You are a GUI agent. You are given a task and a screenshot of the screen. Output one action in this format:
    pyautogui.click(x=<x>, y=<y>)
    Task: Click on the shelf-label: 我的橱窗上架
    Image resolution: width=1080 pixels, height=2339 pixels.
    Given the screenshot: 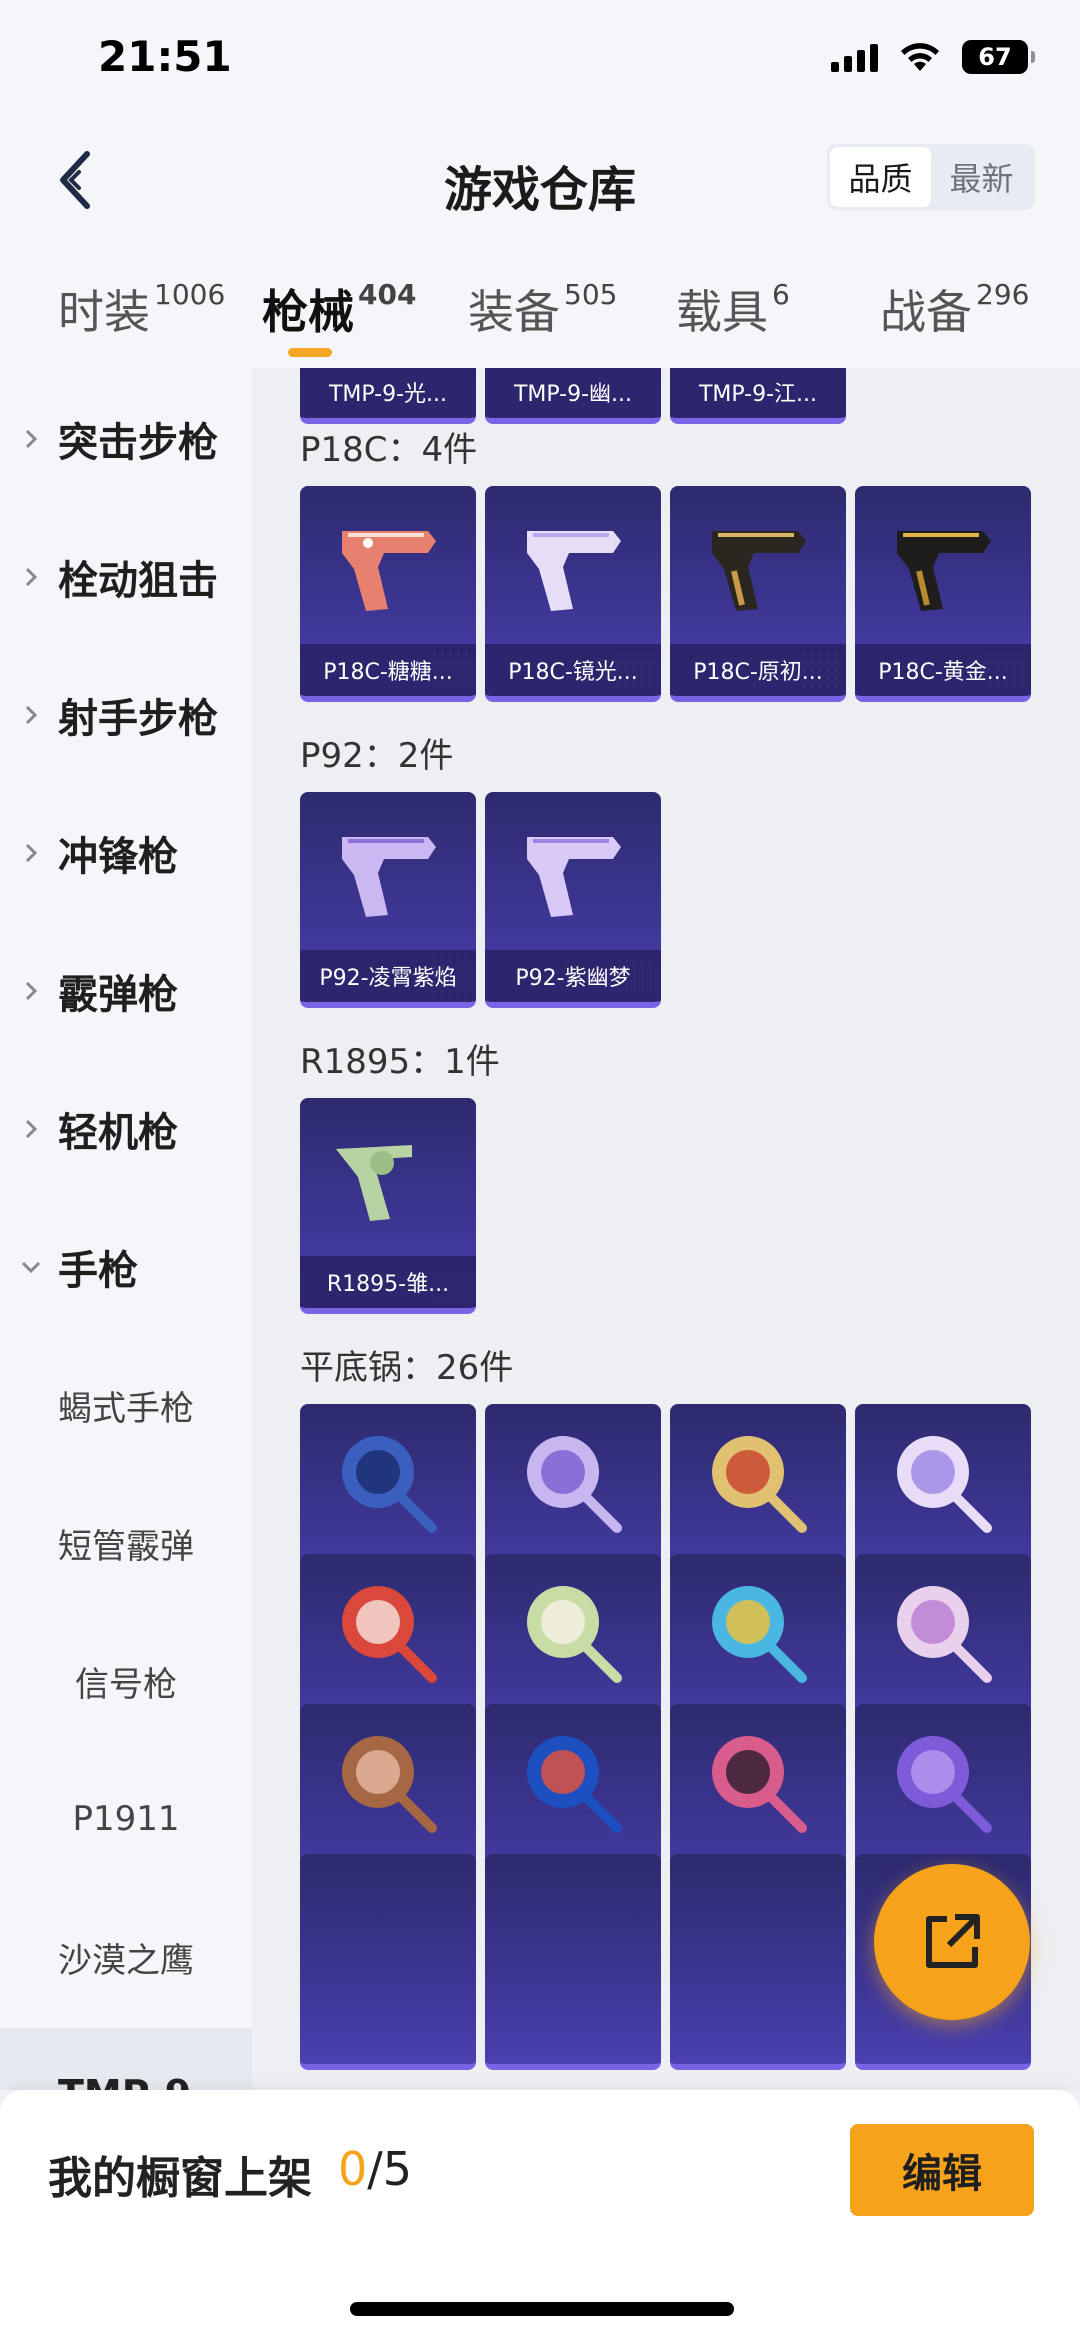 What is the action you would take?
    pyautogui.click(x=180, y=2178)
    